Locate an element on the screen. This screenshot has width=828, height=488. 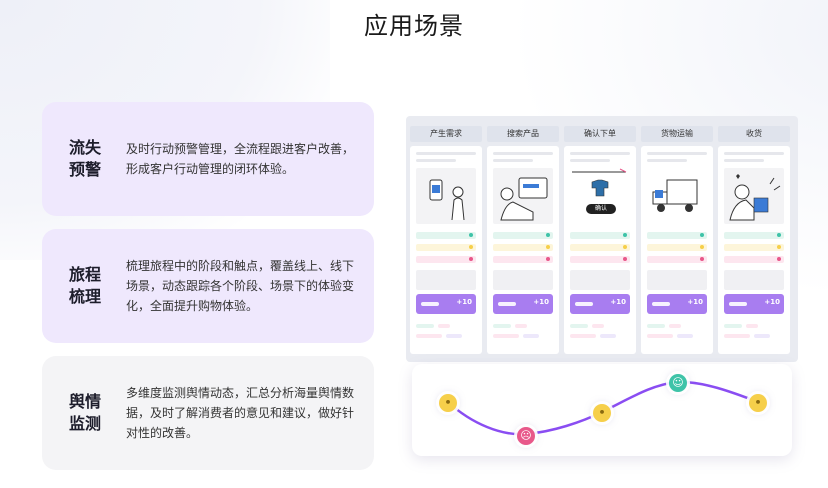
card-title: 旅程 梳理 is located at coordinates (84, 286).